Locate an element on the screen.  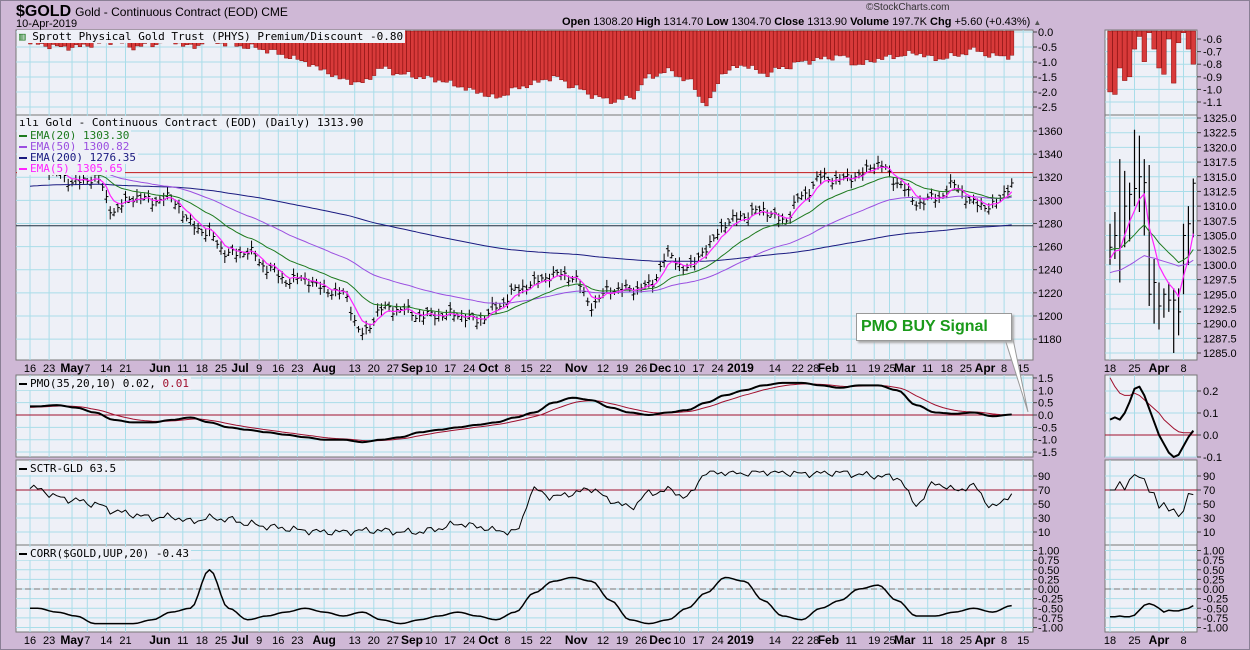
inset-x-tick-label: Apr is located at coordinates (1159, 640).